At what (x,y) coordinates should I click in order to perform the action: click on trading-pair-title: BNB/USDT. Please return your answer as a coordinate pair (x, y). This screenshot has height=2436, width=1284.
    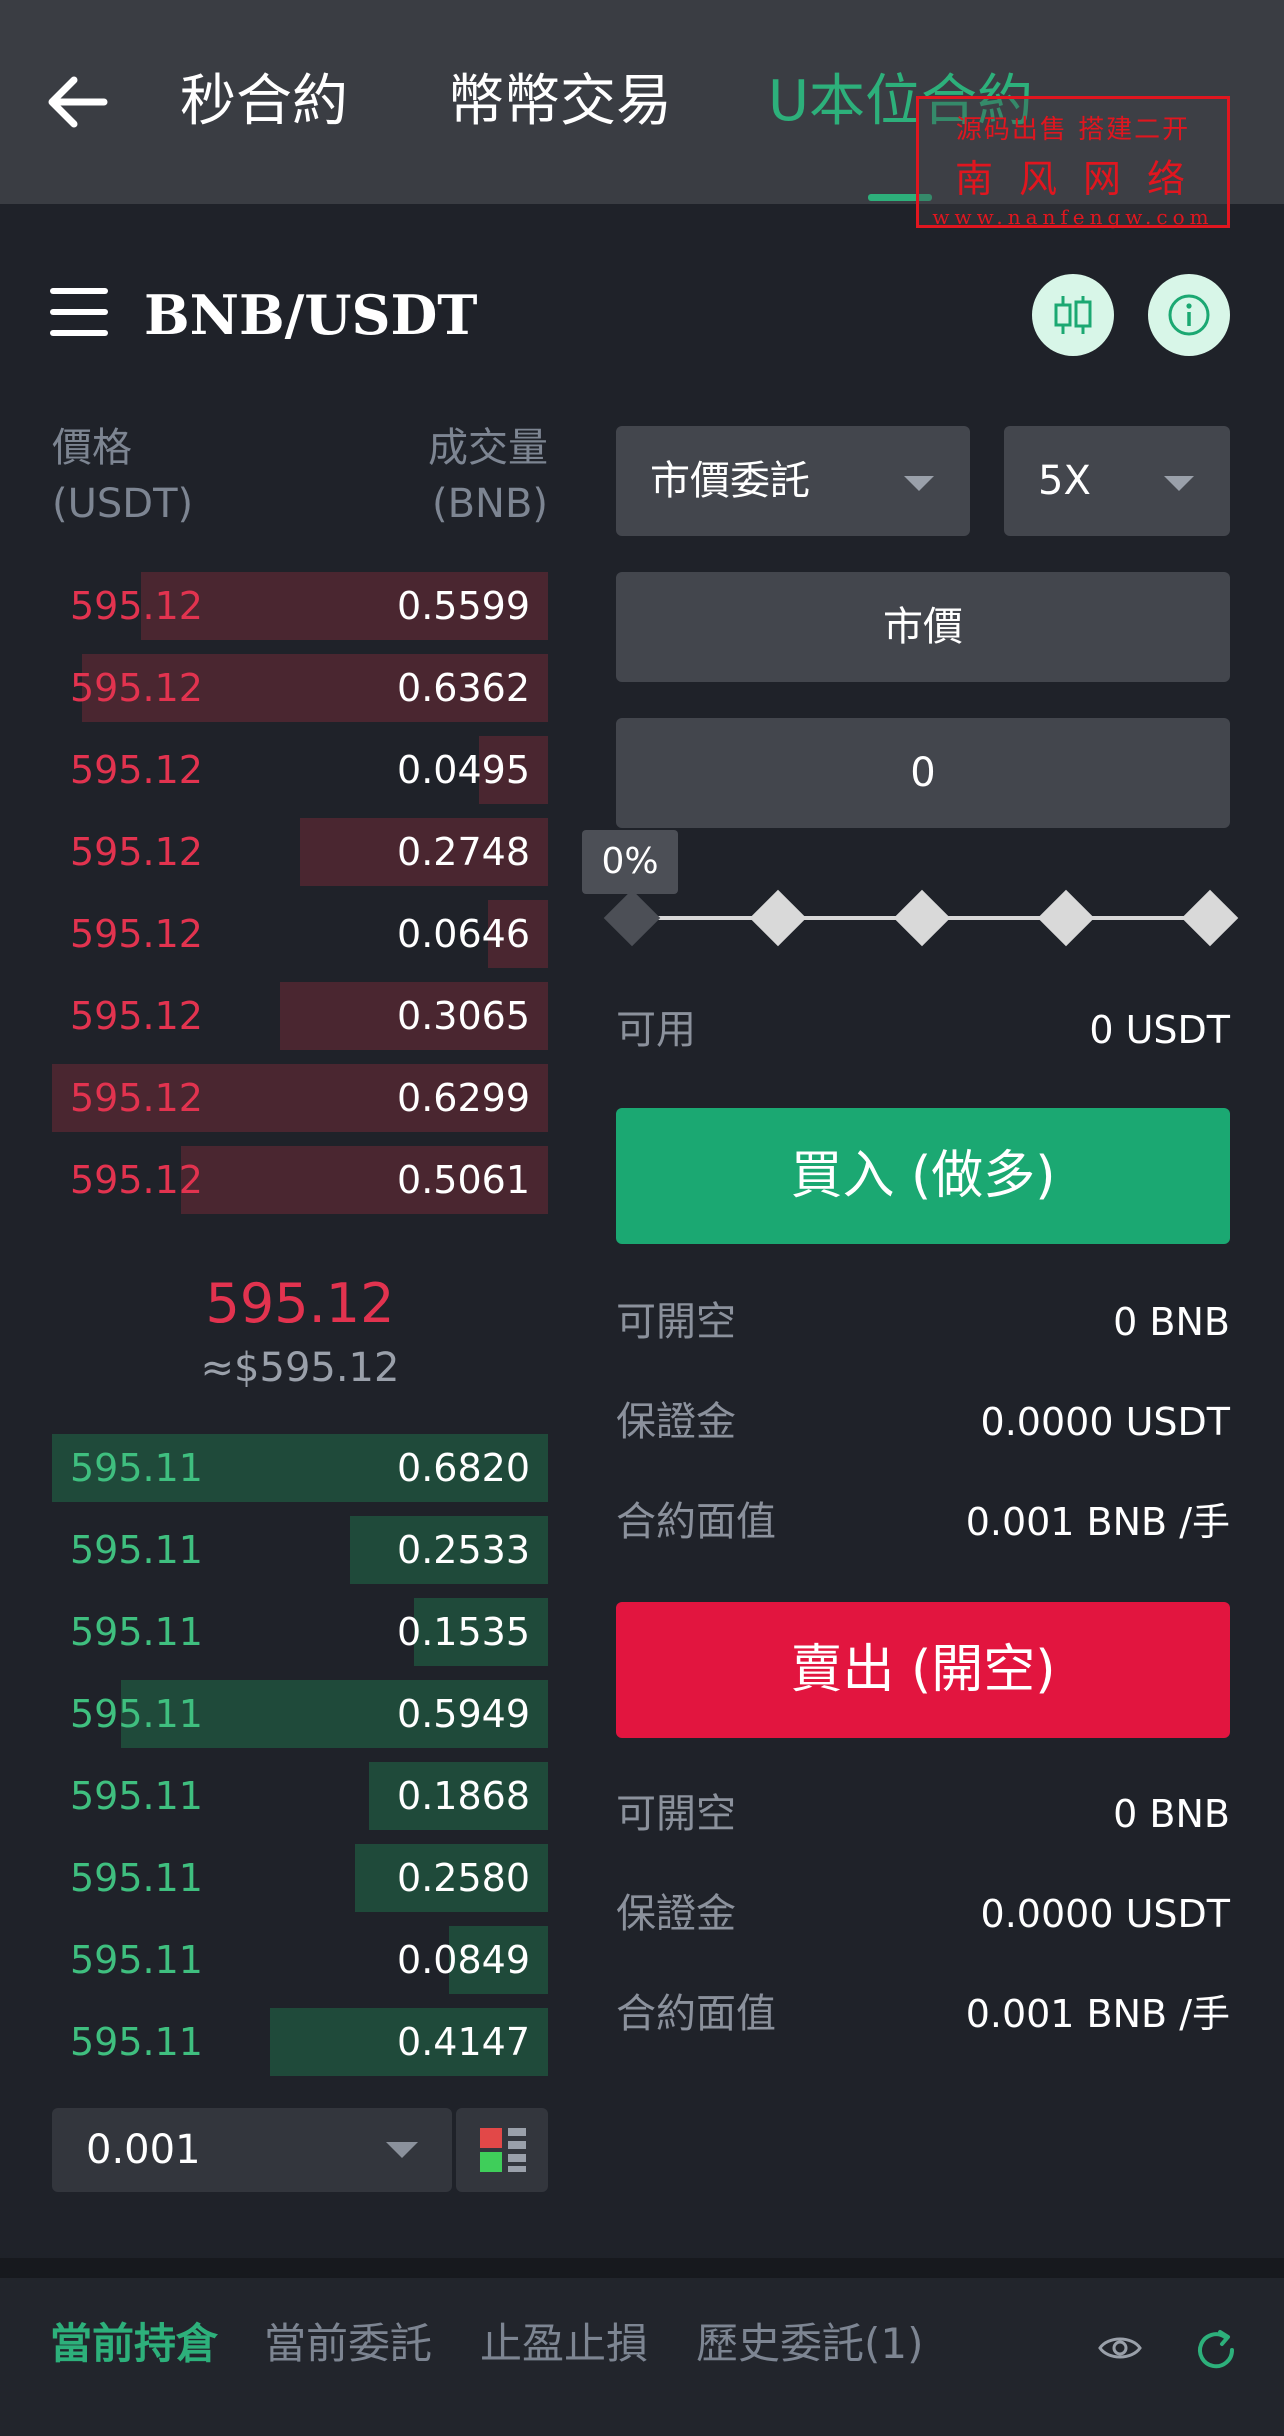
    Looking at the image, I should click on (311, 315).